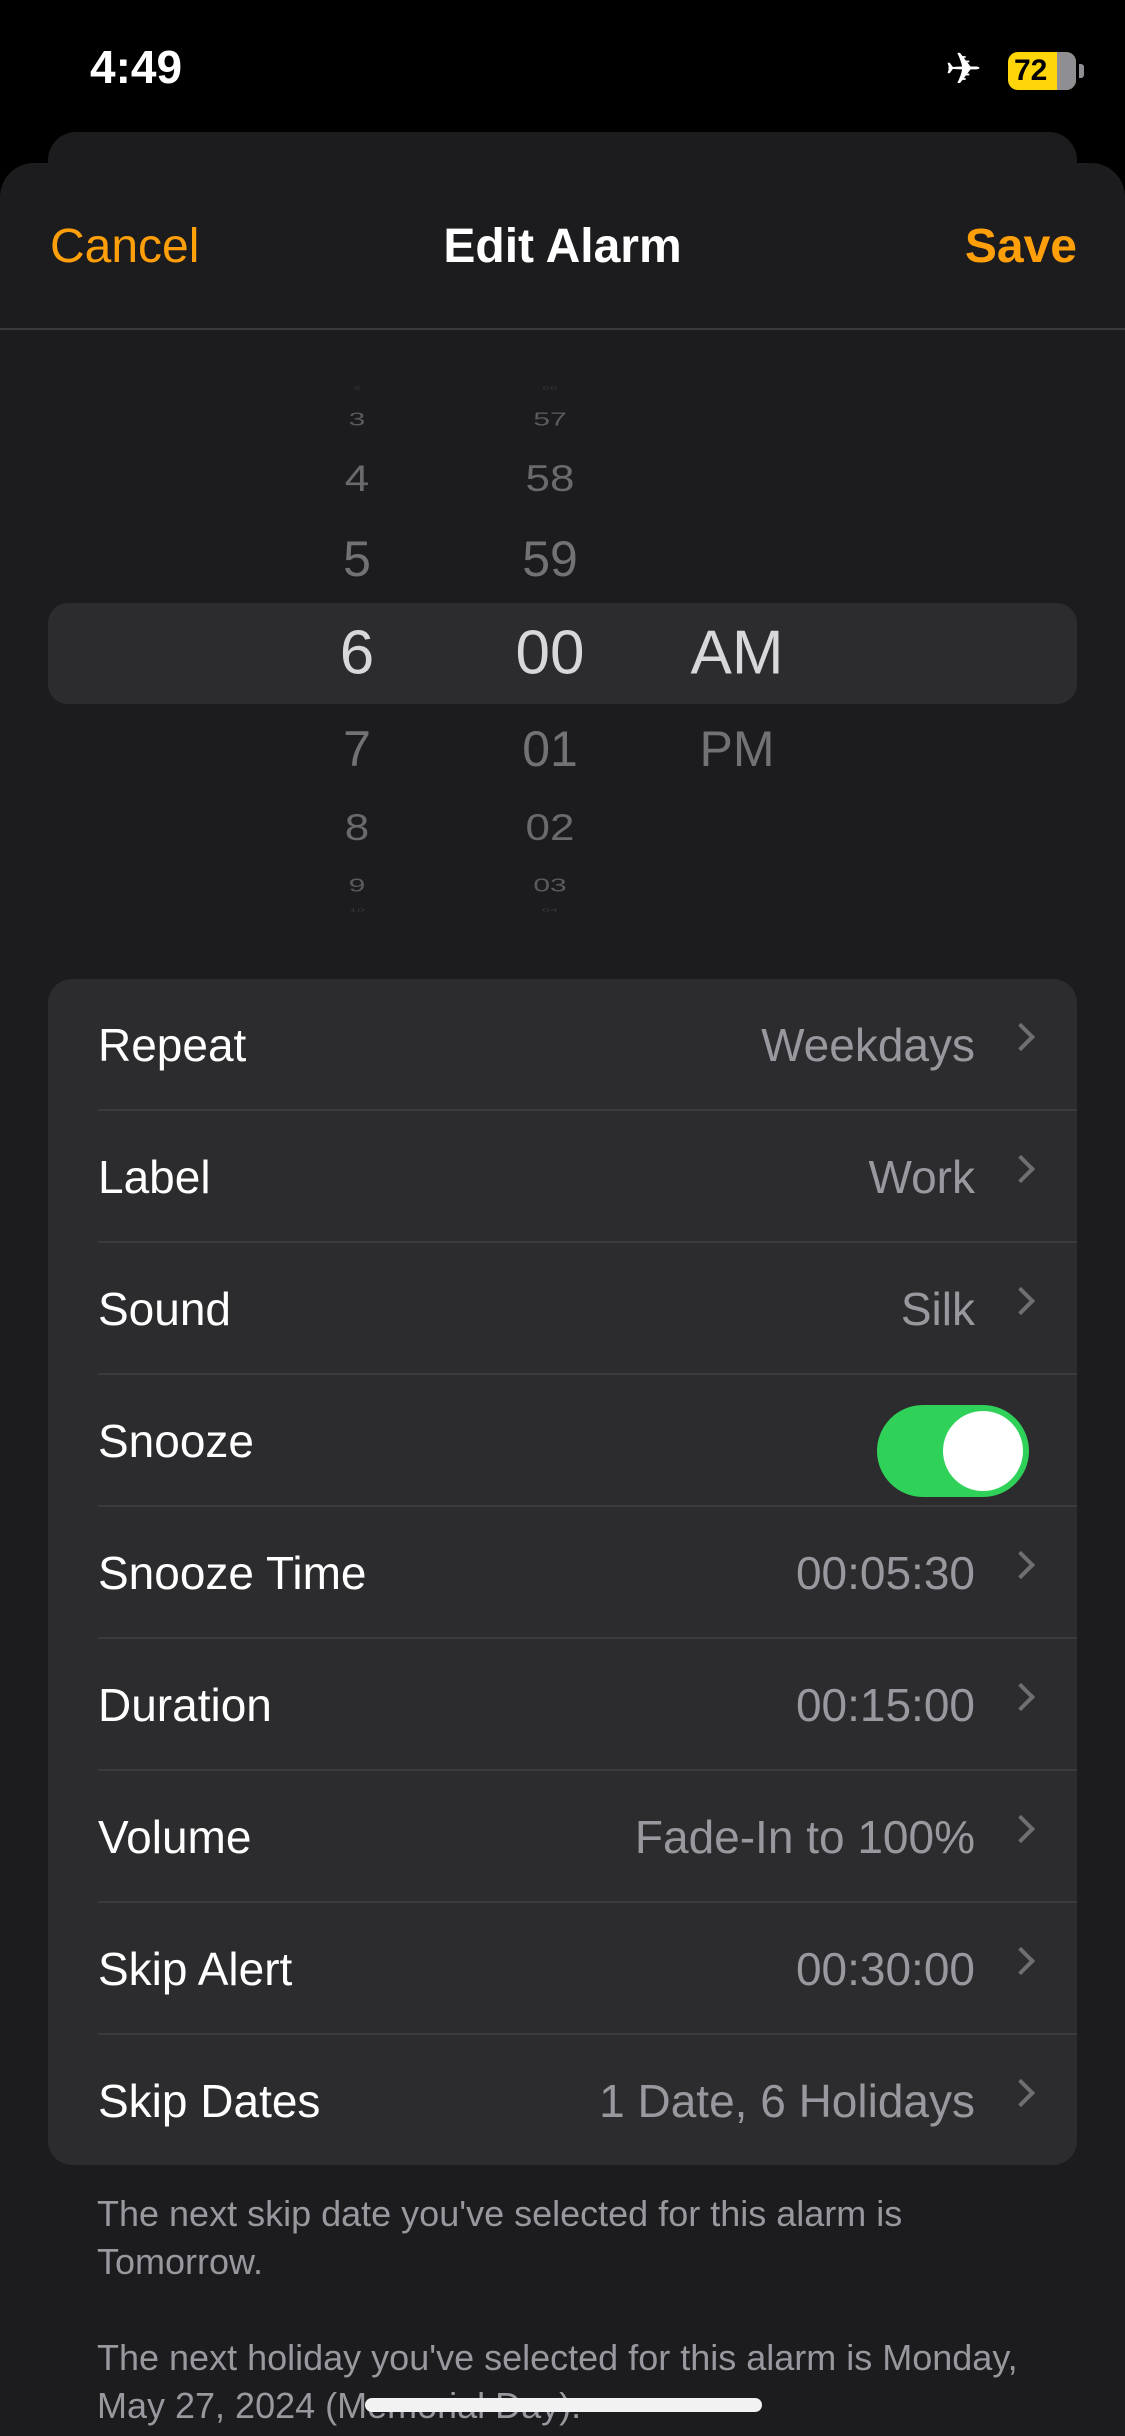 The width and height of the screenshot is (1125, 2436). What do you see at coordinates (562, 1837) in the screenshot?
I see `setting-row-volume: Volume Fade-In to 100%` at bounding box center [562, 1837].